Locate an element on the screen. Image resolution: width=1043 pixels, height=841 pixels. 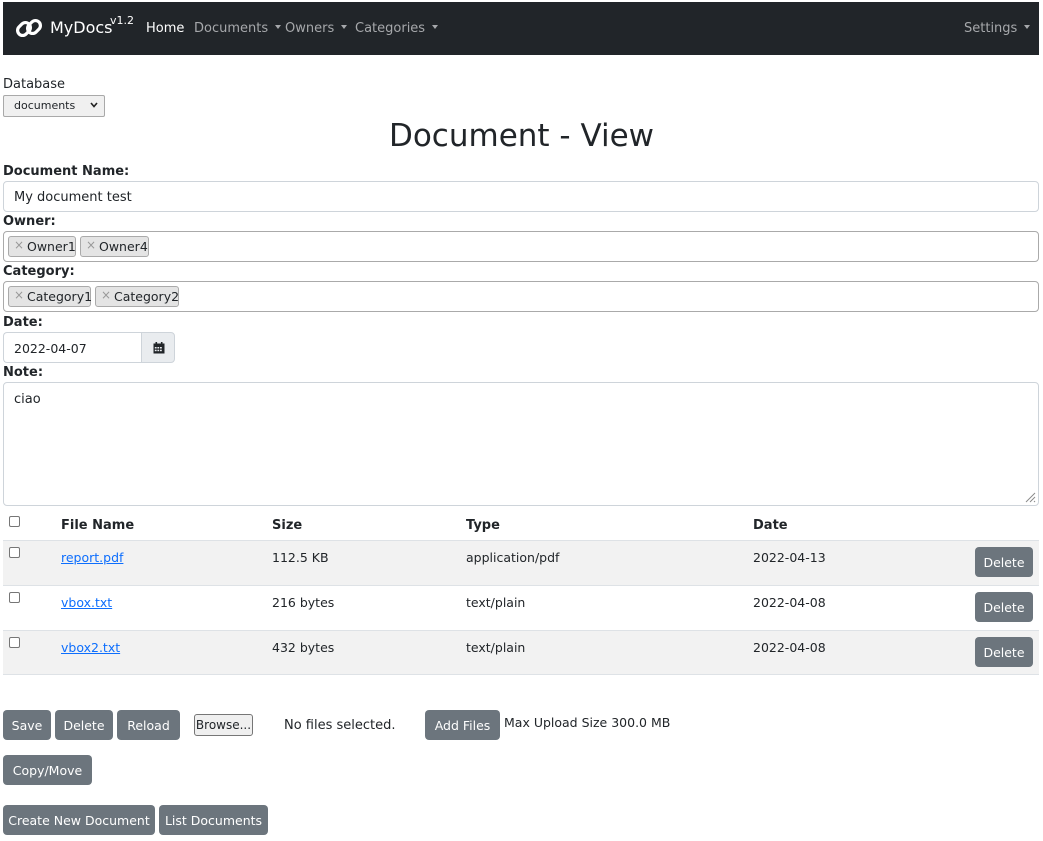
link-chain-icon is located at coordinates (29, 28).